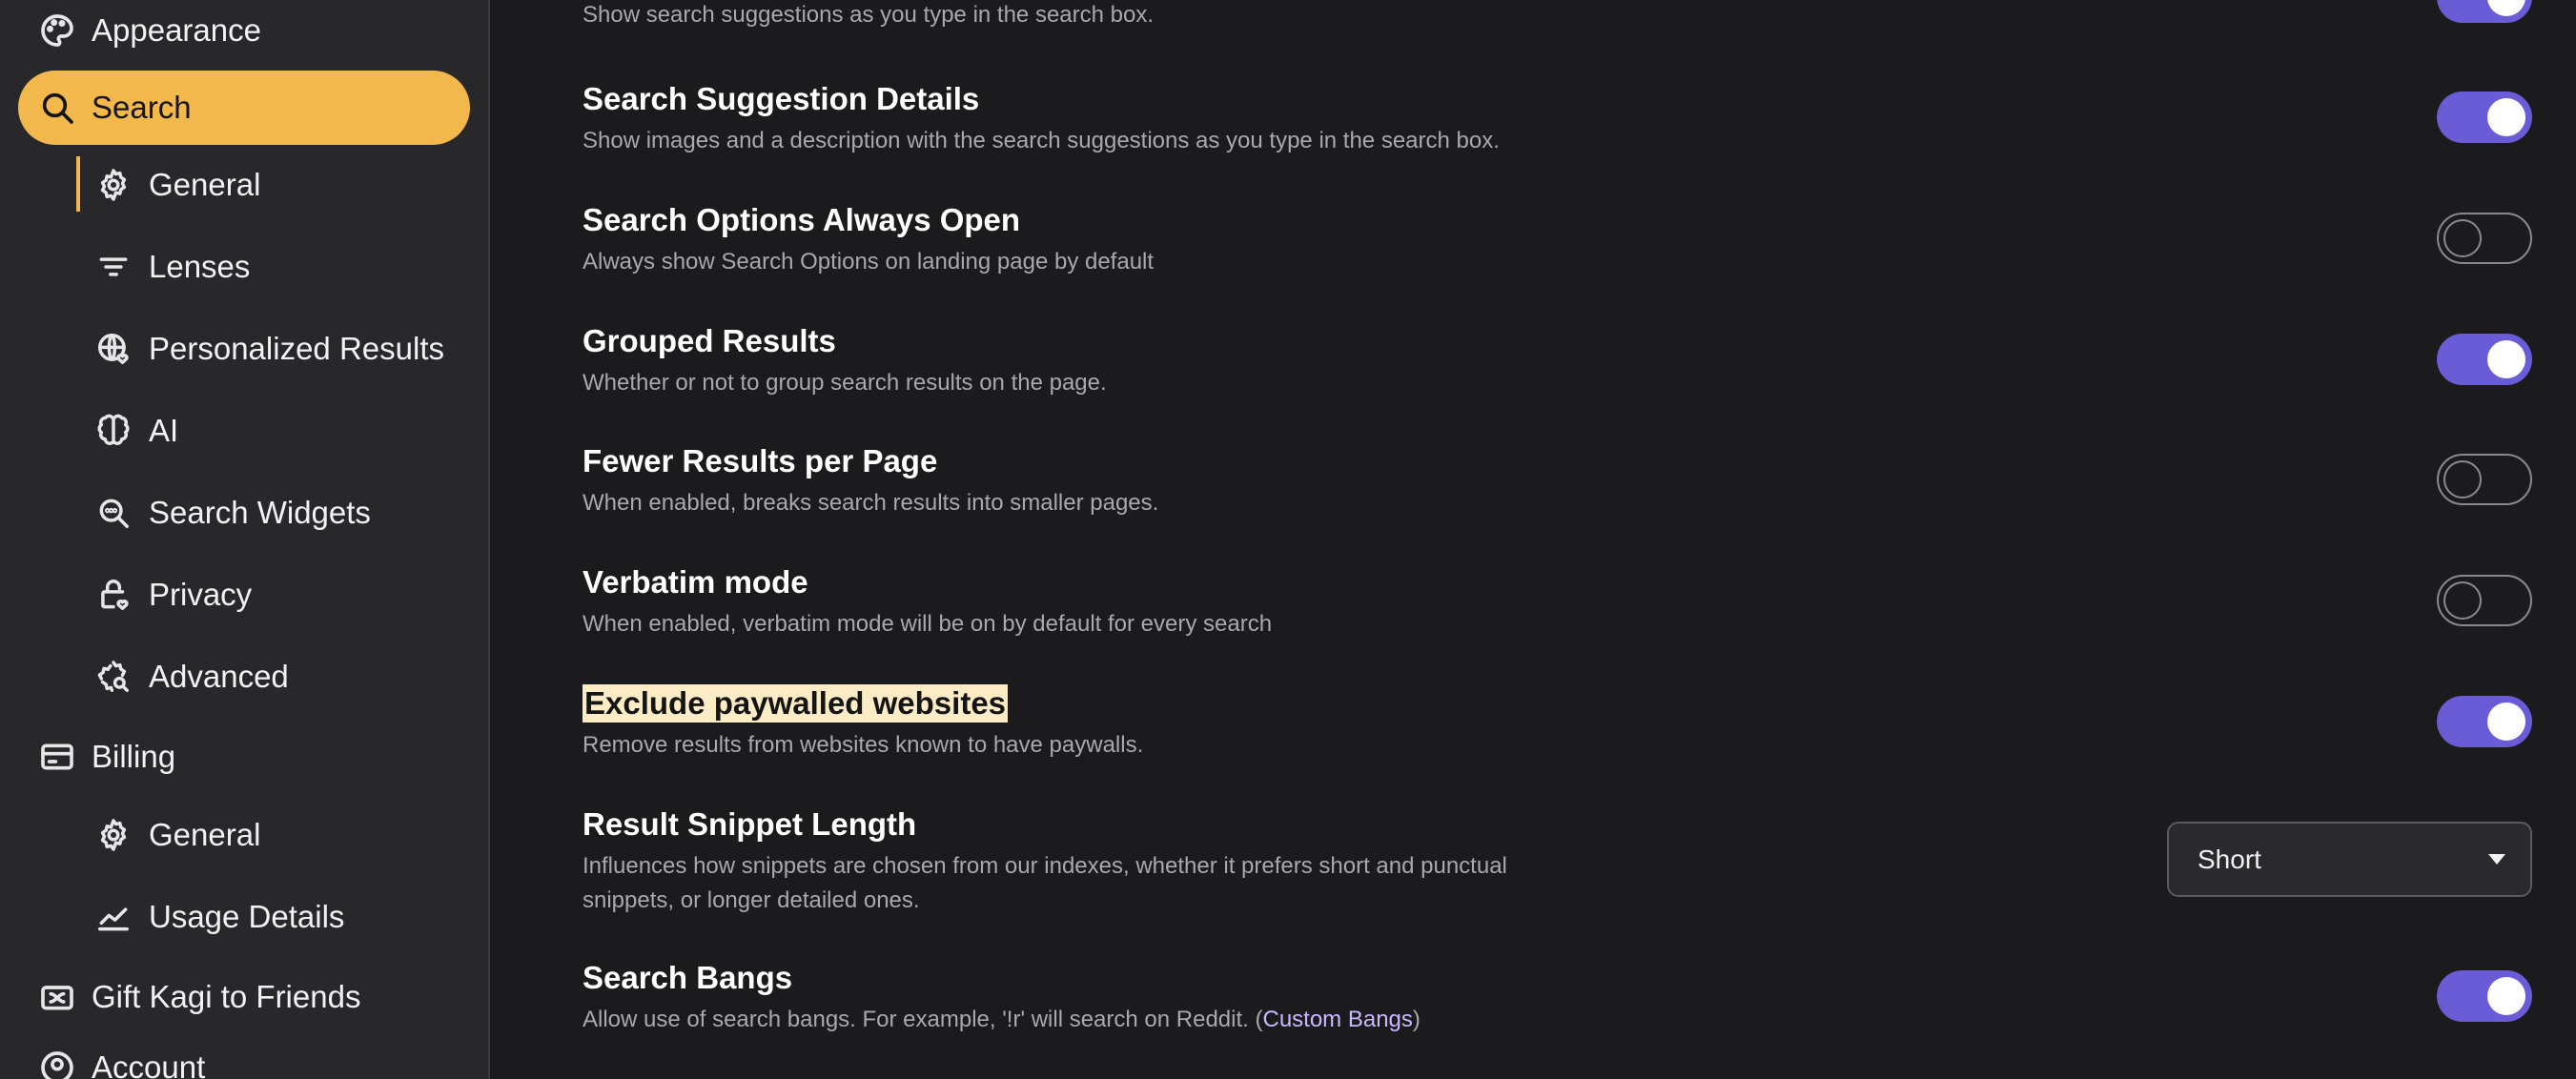 The height and width of the screenshot is (1079, 2576). I want to click on toggle-search-suggestions, so click(2484, 12).